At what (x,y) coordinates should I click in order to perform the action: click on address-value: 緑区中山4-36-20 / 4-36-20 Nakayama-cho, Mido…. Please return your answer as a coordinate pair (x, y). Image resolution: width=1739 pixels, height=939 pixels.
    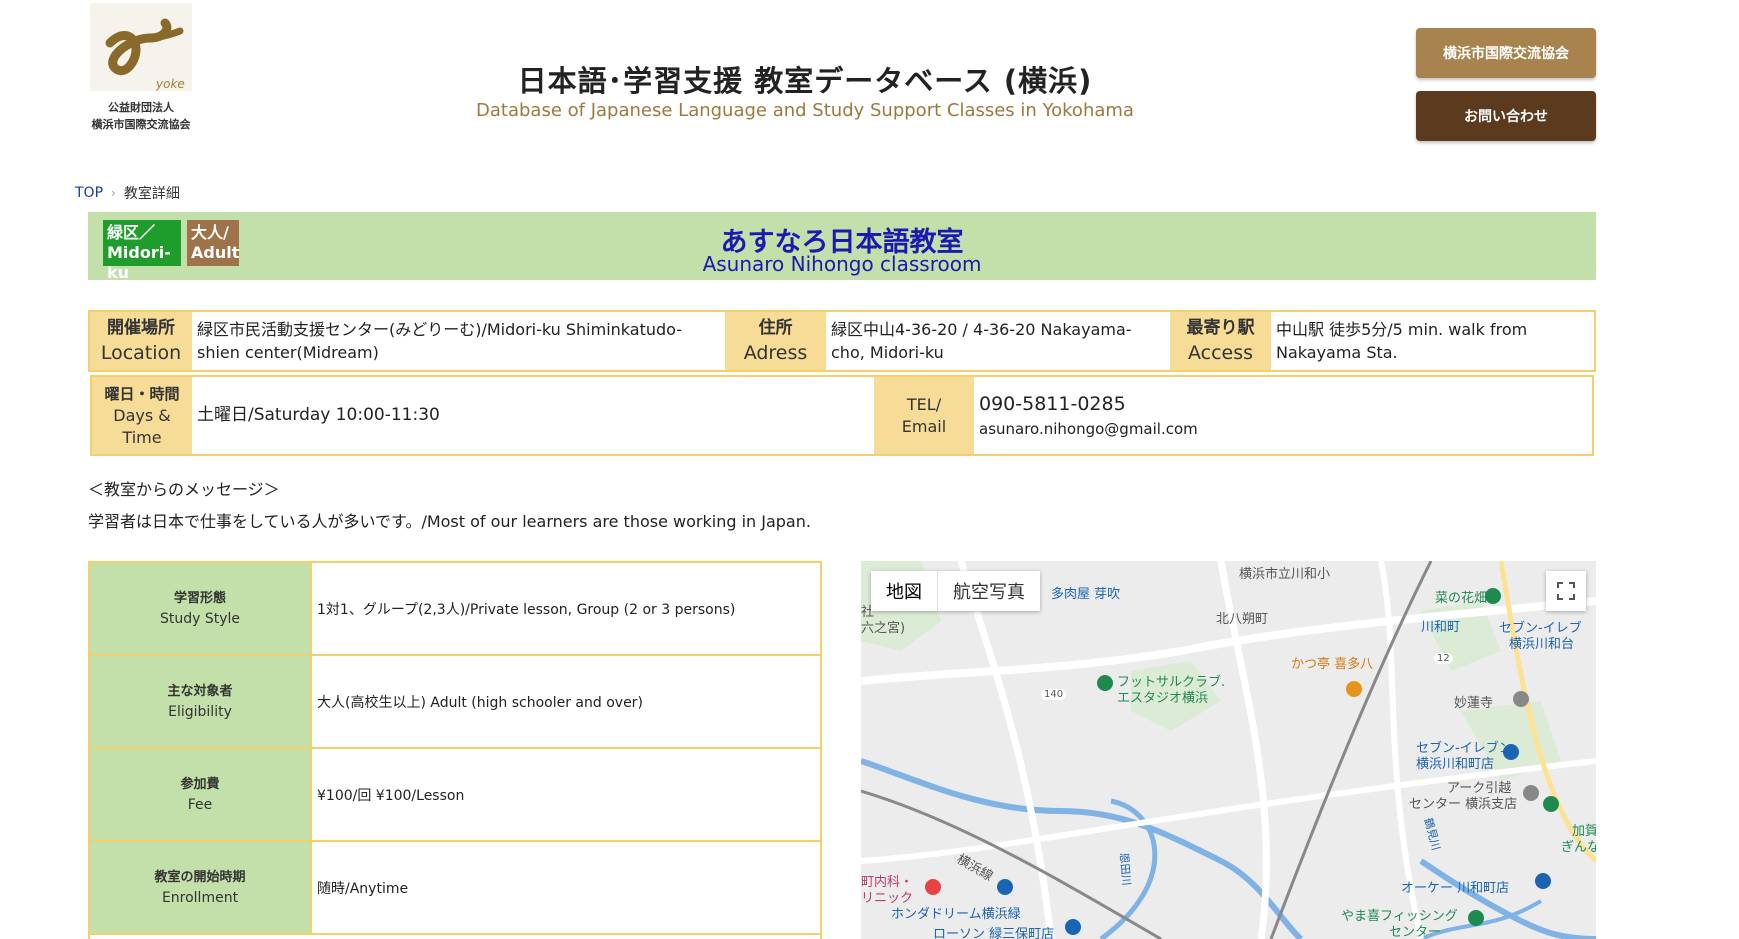
    Looking at the image, I should click on (998, 341).